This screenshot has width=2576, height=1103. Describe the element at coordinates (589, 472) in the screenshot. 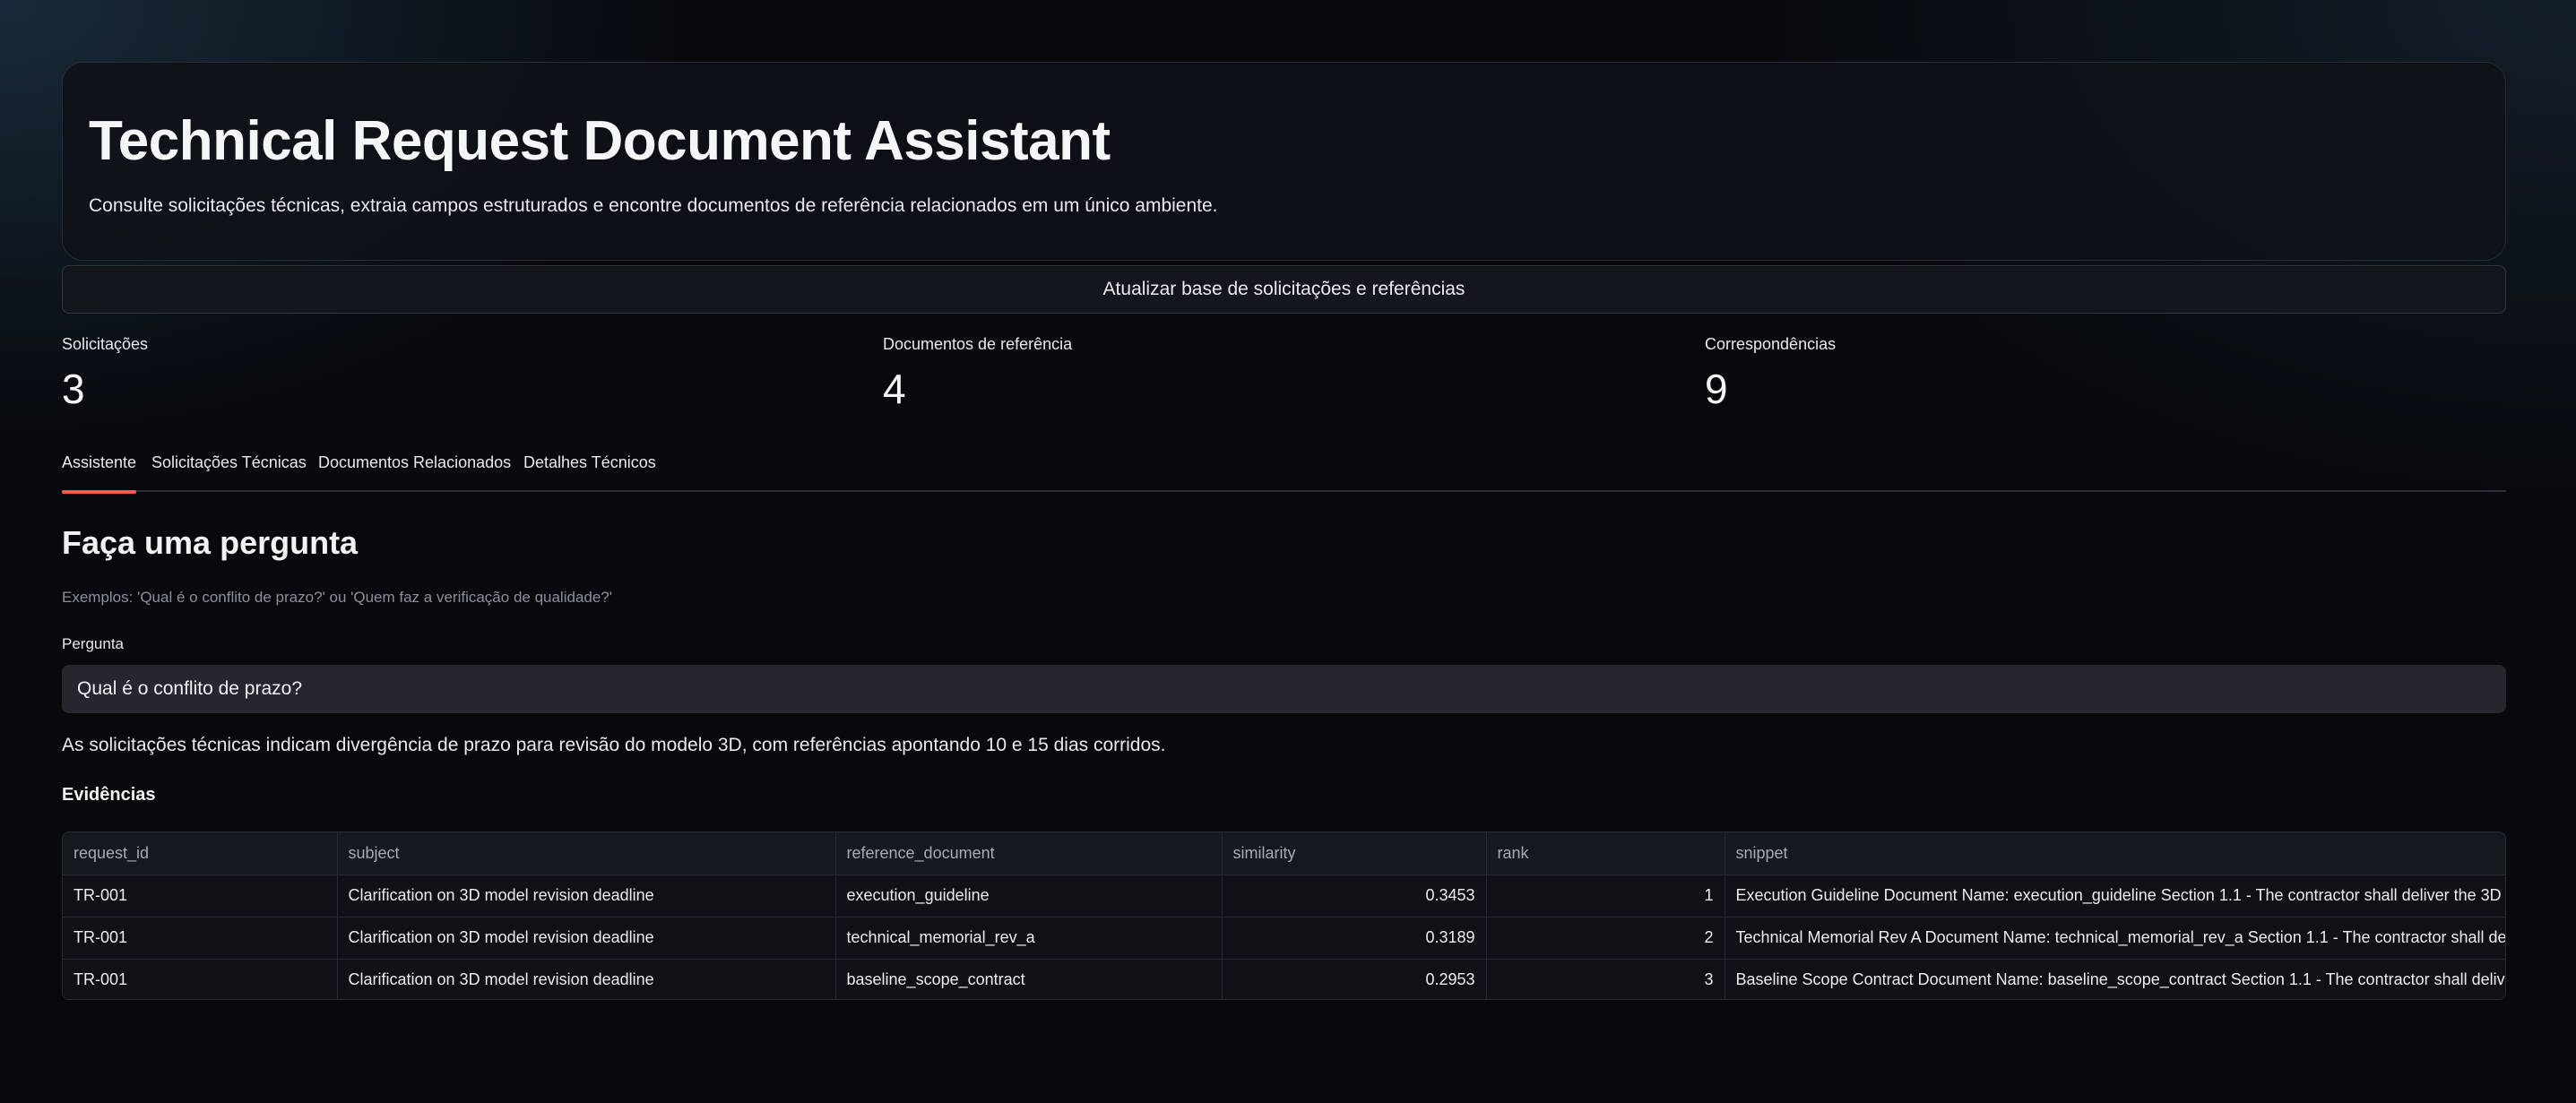

I see `tab-detalhes-tecnicos: Detalhes Técnicos` at that location.